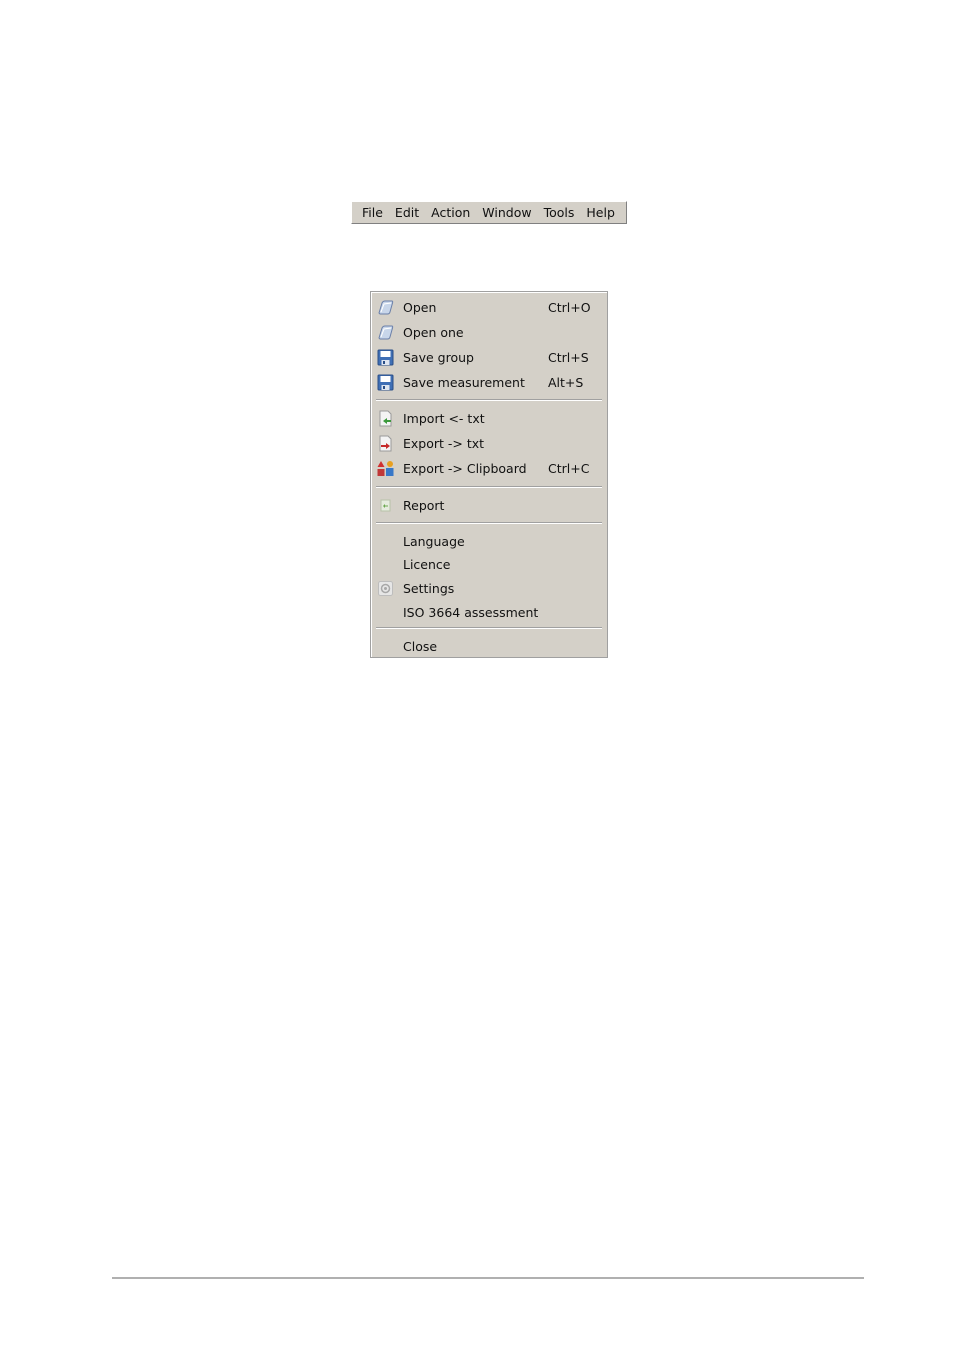 This screenshot has height=1350, width=954. Describe the element at coordinates (488, 1278) in the screenshot. I see `footer-divider` at that location.